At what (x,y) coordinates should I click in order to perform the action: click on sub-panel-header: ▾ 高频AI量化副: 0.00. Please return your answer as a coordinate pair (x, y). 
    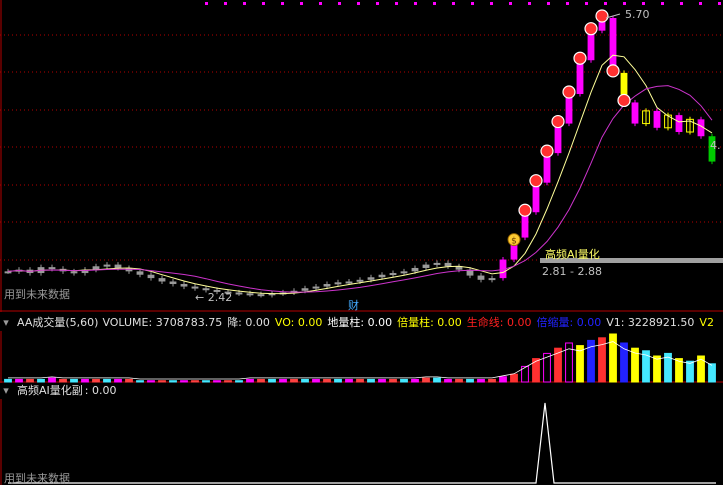
    Looking at the image, I should click on (60, 391).